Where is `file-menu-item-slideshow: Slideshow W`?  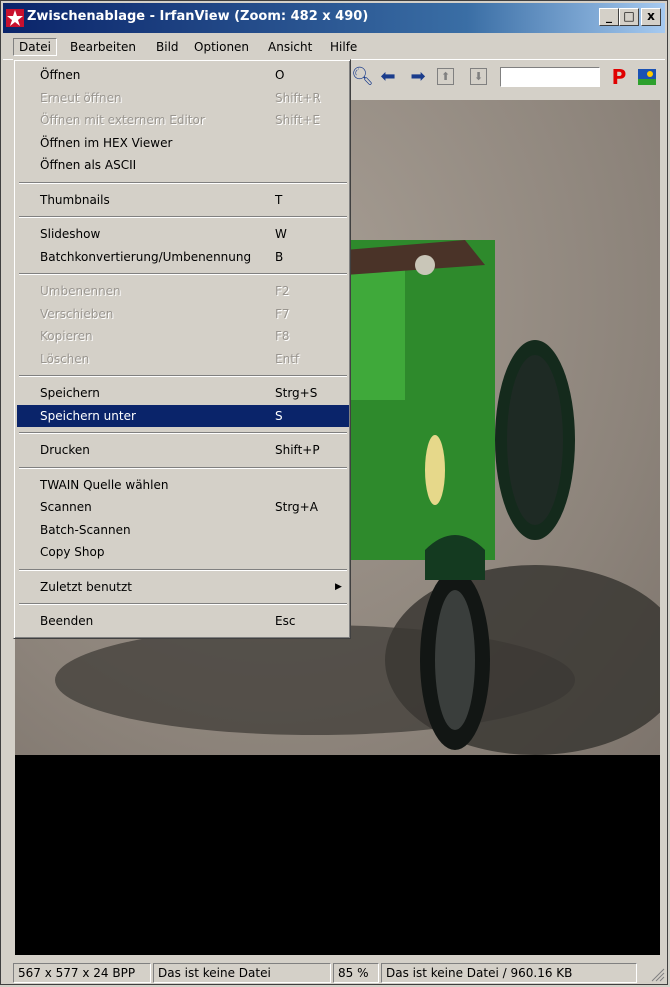
file-menu-item-slideshow: Slideshow W is located at coordinates (183, 234).